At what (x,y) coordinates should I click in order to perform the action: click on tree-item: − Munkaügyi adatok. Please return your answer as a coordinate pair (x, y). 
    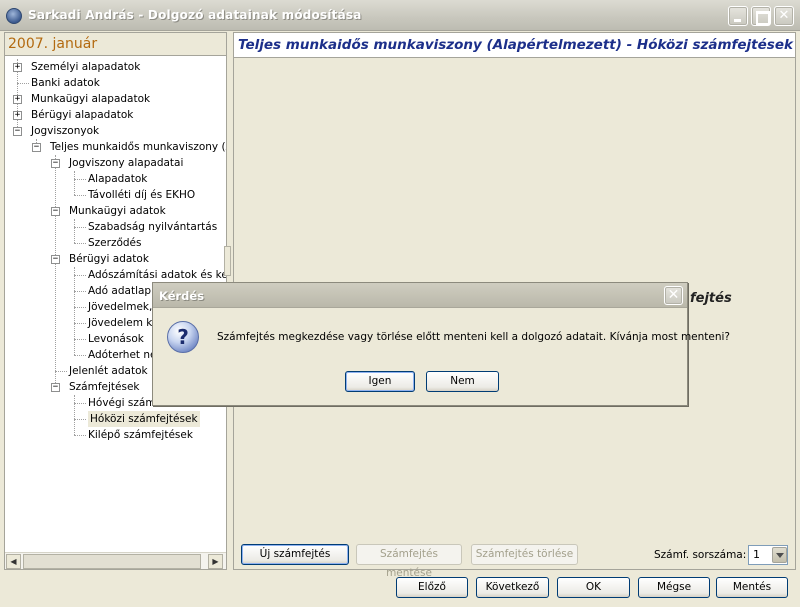
    Looking at the image, I should click on (115, 211).